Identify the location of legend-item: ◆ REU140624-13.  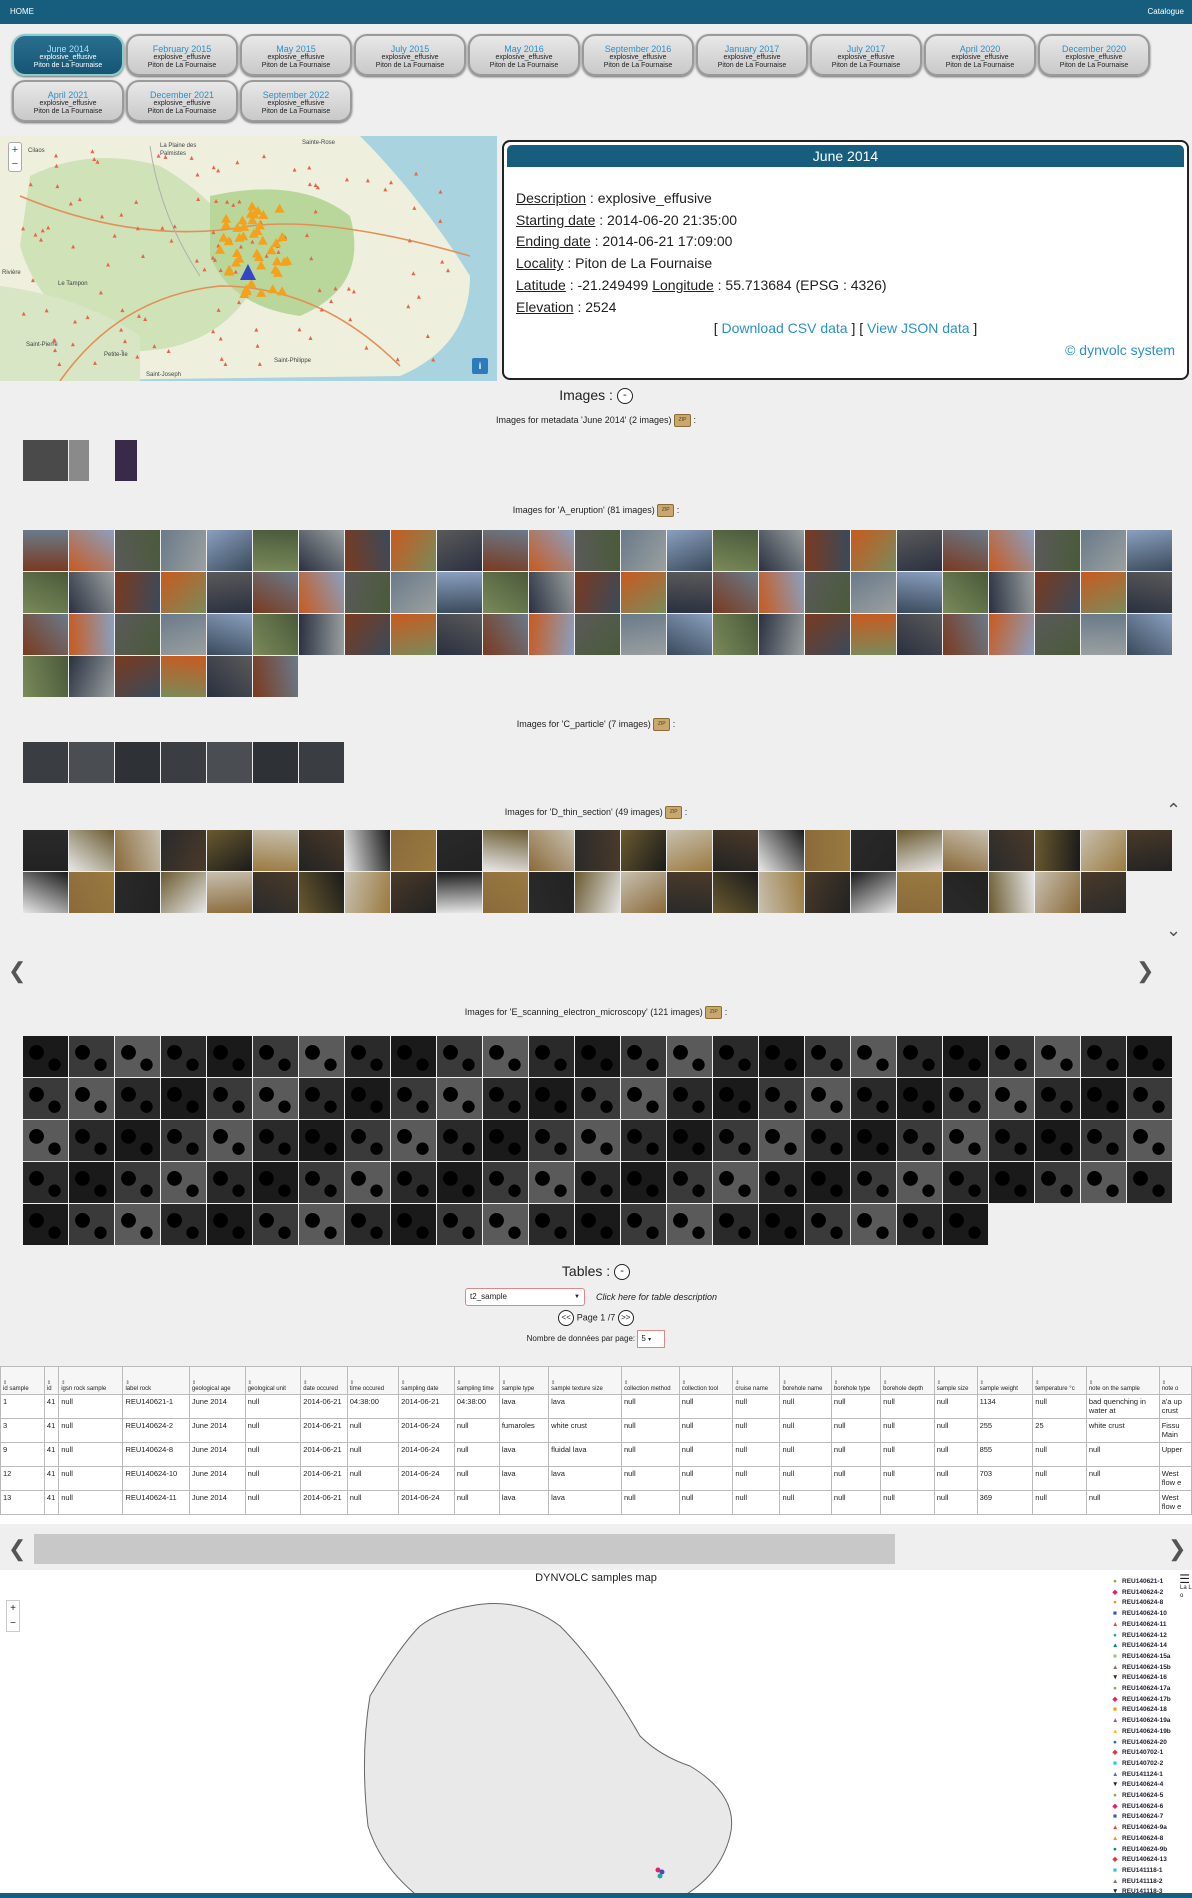
(1141, 1860).